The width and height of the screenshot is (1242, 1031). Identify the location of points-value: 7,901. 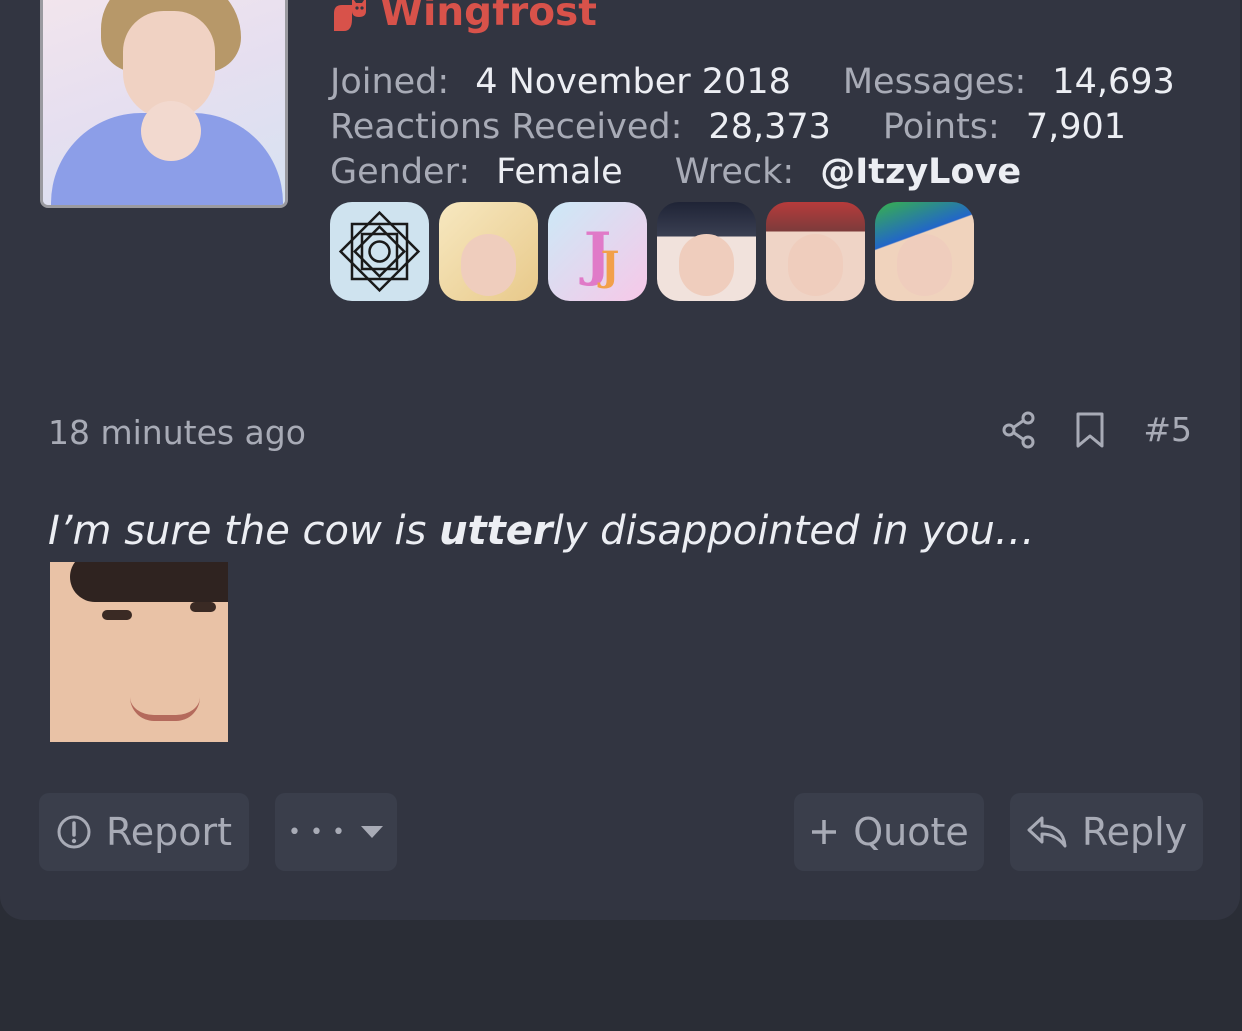
(1076, 127).